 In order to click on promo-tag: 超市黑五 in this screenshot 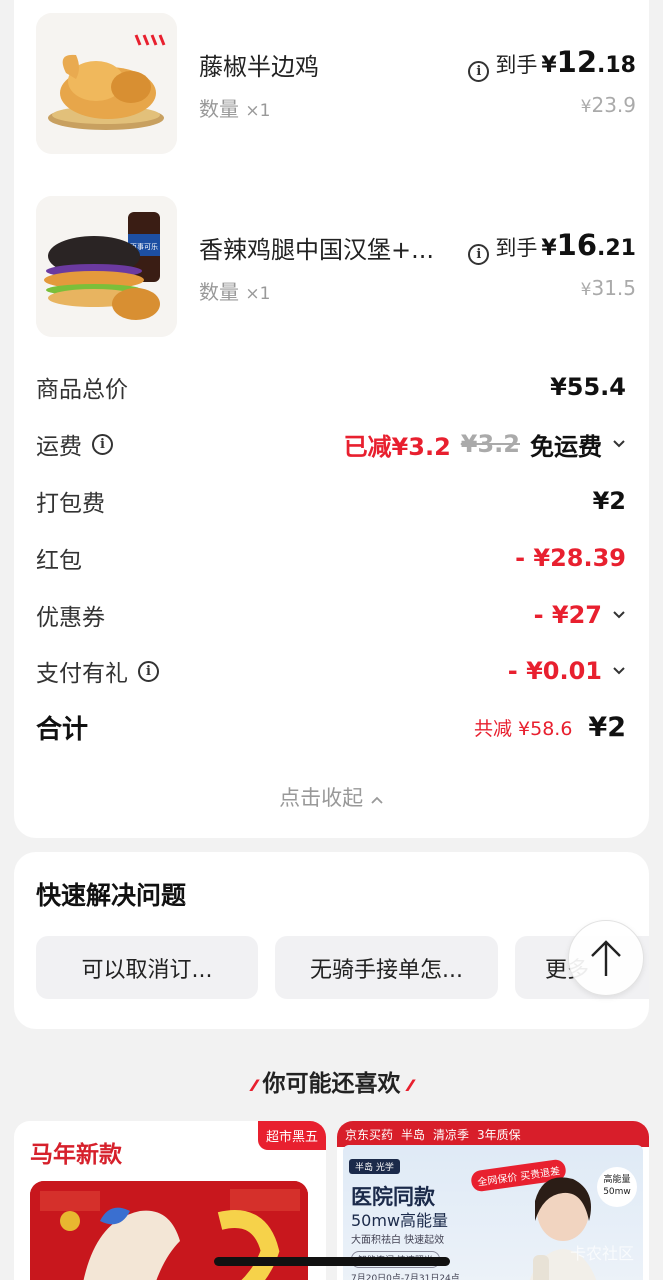, I will do `click(291, 1135)`.